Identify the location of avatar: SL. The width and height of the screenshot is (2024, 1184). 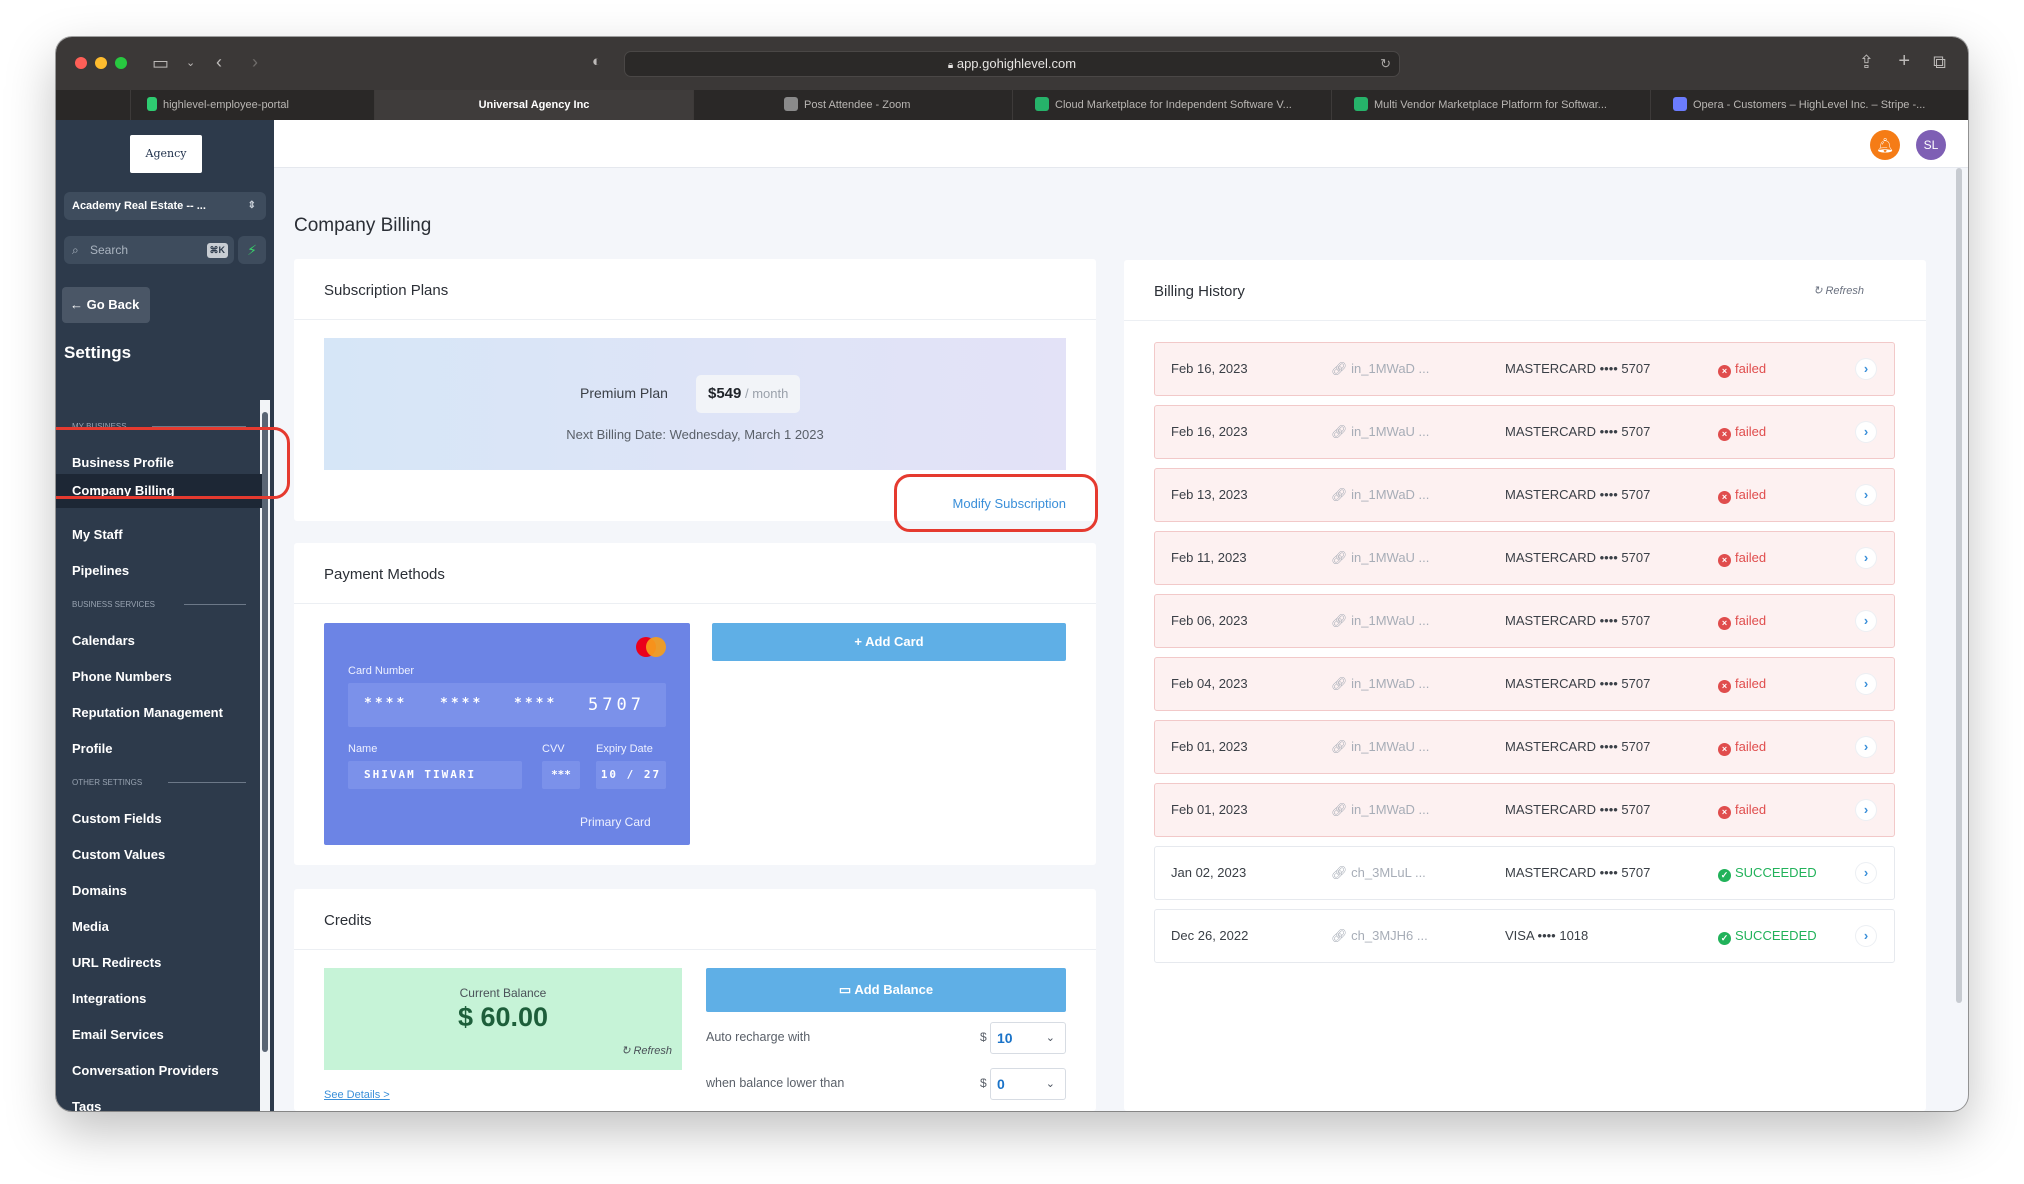
(1931, 145).